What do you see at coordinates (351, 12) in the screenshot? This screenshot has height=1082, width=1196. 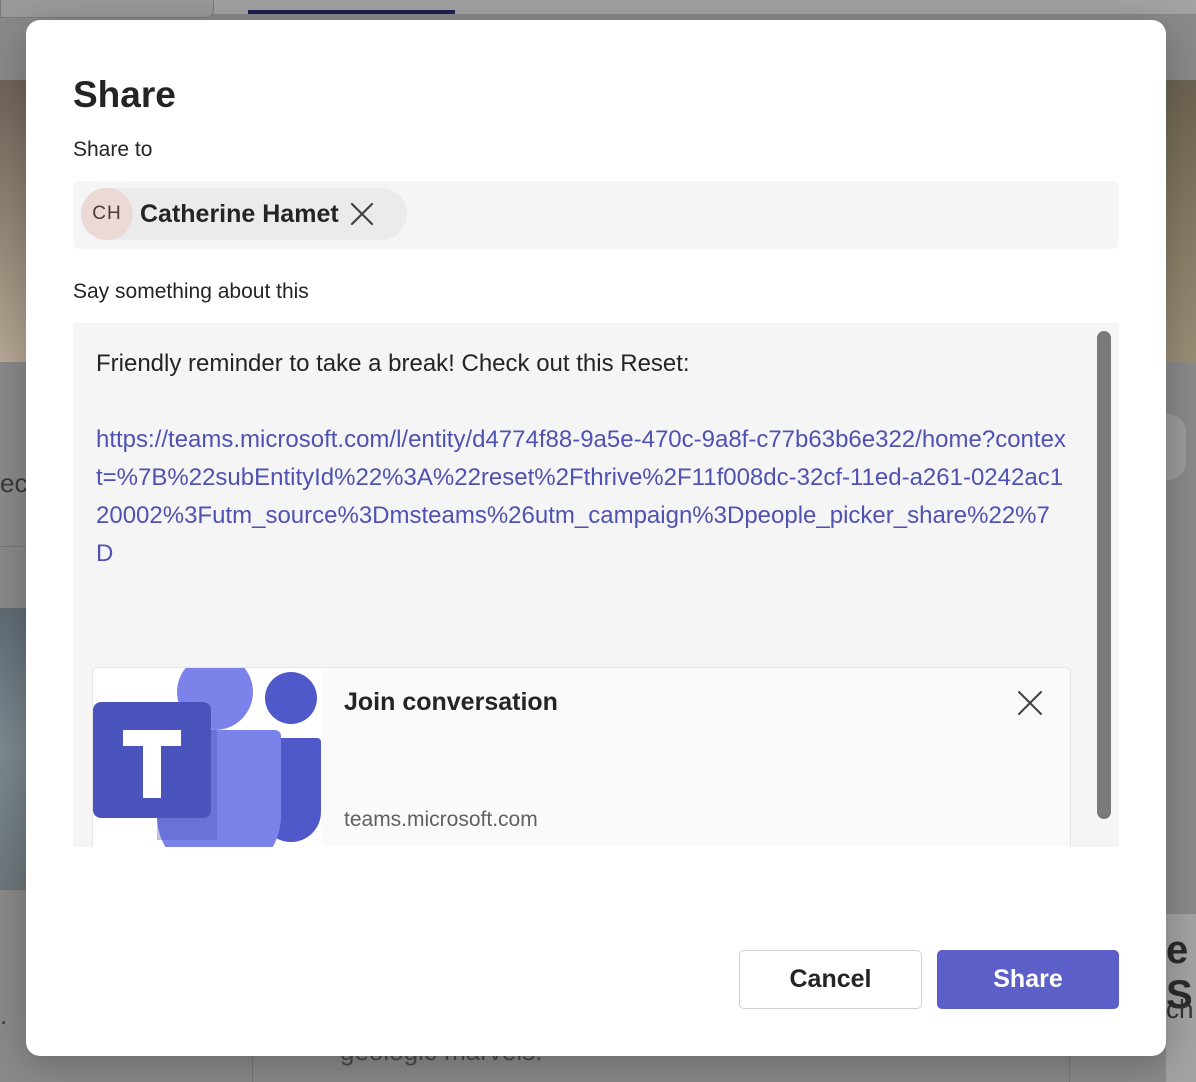 I see `background-active-tab-indicator` at bounding box center [351, 12].